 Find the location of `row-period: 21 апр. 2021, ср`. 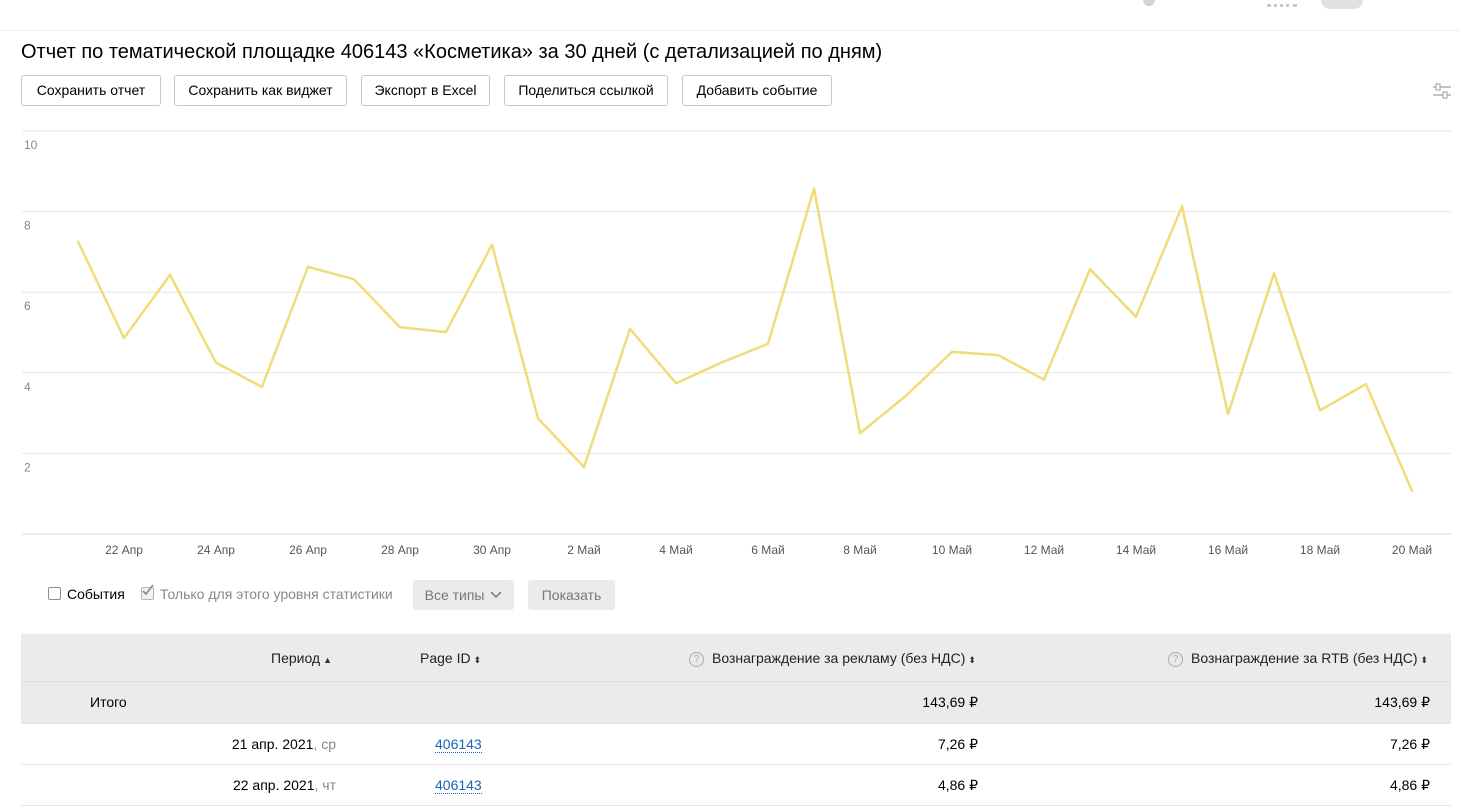

row-period: 21 апр. 2021, ср is located at coordinates (284, 744).